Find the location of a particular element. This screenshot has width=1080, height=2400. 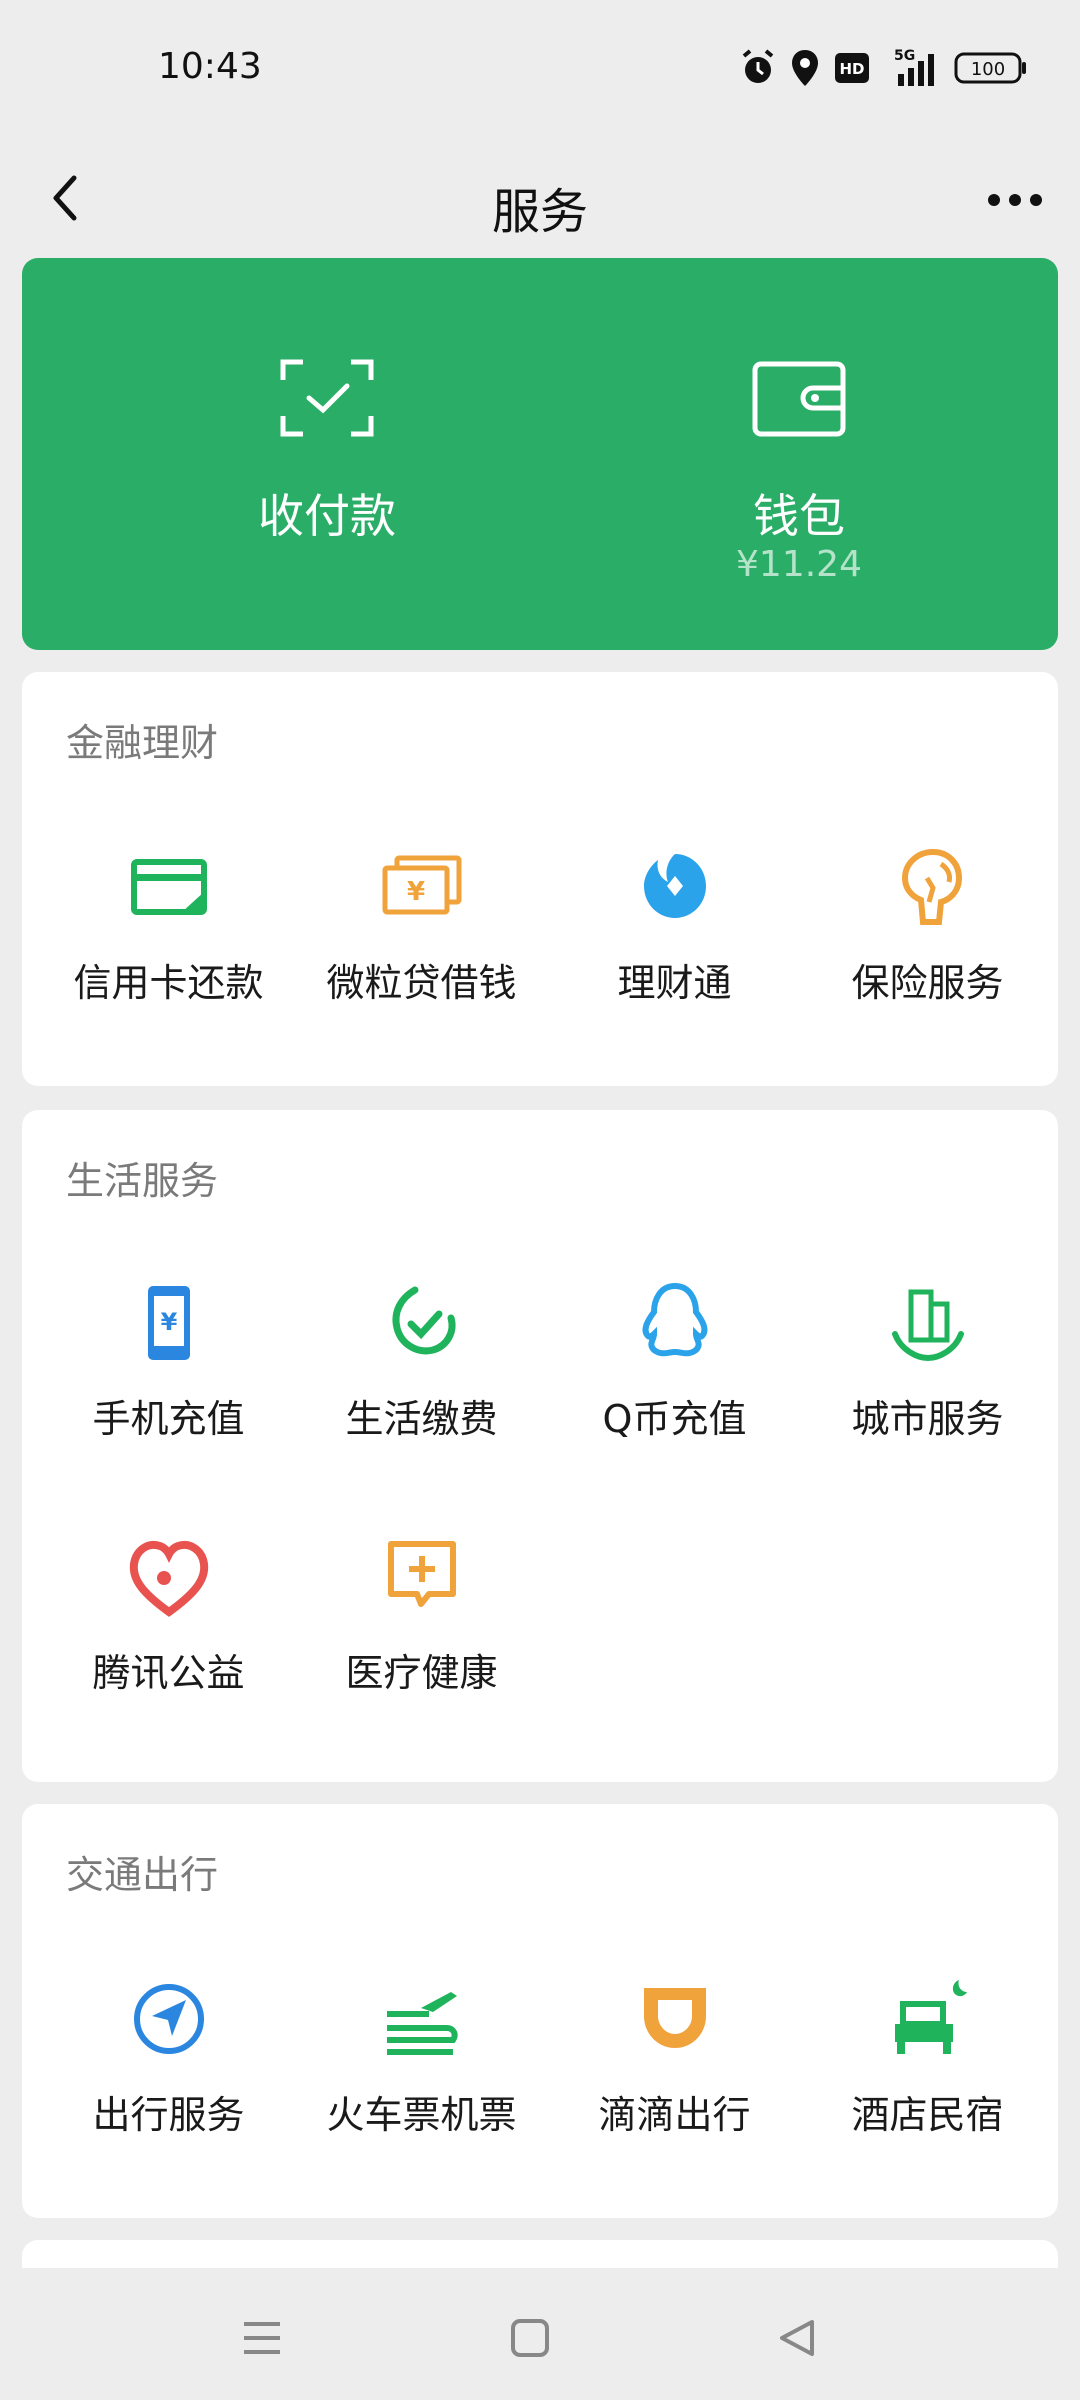

svg-text: HD is located at coordinates (851, 69).